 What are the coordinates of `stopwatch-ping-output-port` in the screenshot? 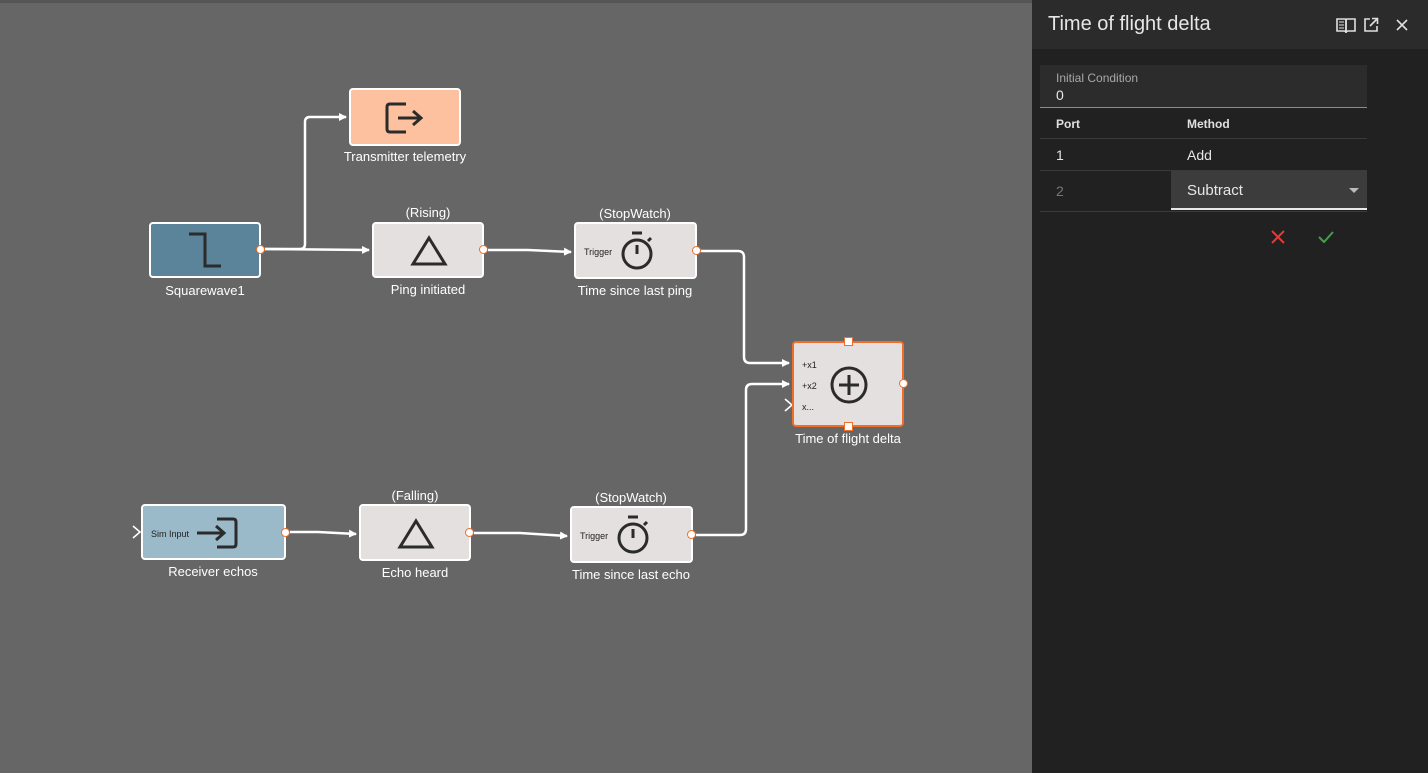 It's located at (696, 250).